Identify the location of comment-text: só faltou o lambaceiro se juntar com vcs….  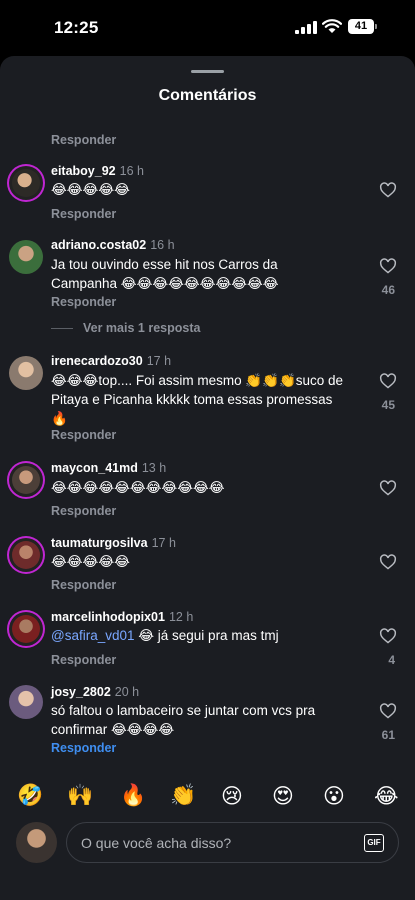
(183, 720).